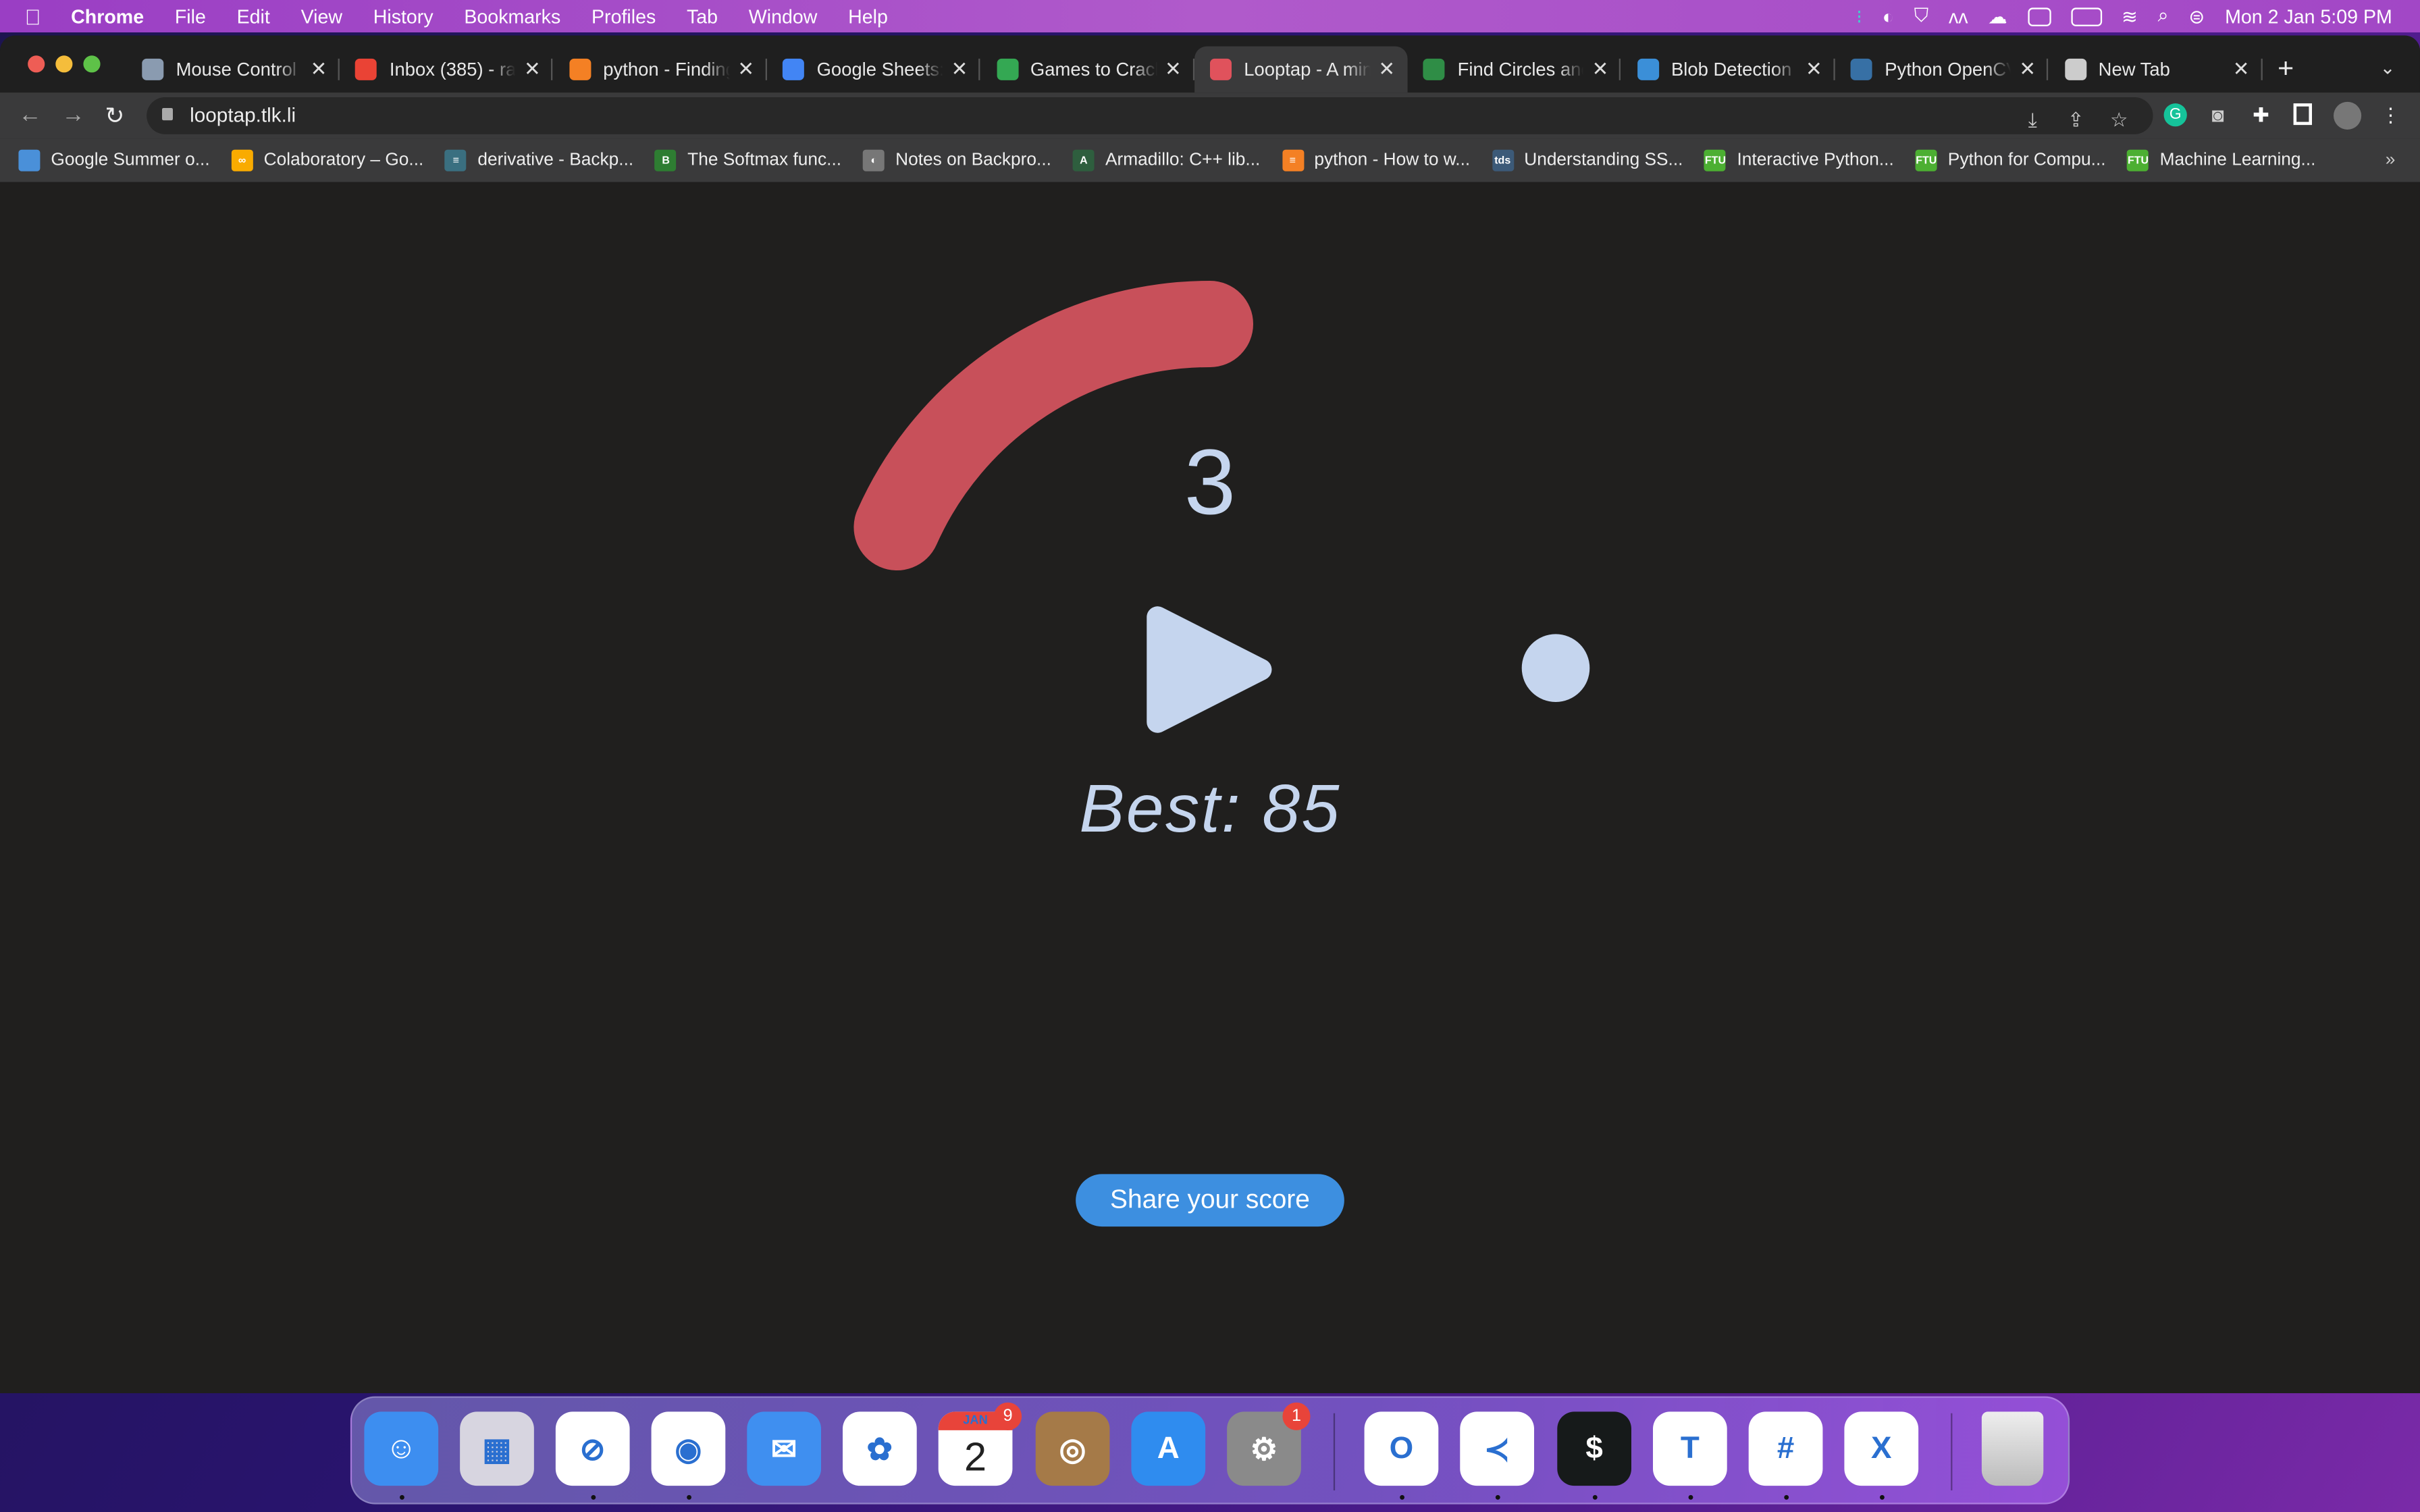 The width and height of the screenshot is (2420, 1512). What do you see at coordinates (2286, 67) in the screenshot?
I see `new-tab-button: +` at bounding box center [2286, 67].